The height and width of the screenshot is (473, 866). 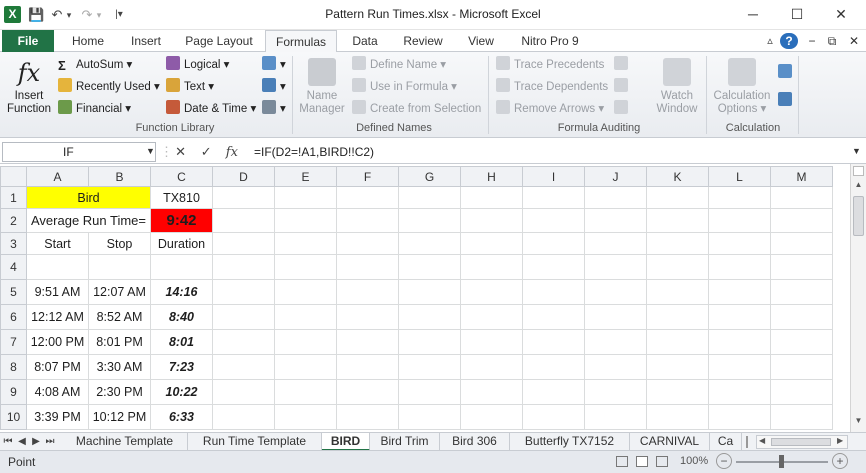 I want to click on first-sheet-icon: ⏮, so click(x=8, y=442).